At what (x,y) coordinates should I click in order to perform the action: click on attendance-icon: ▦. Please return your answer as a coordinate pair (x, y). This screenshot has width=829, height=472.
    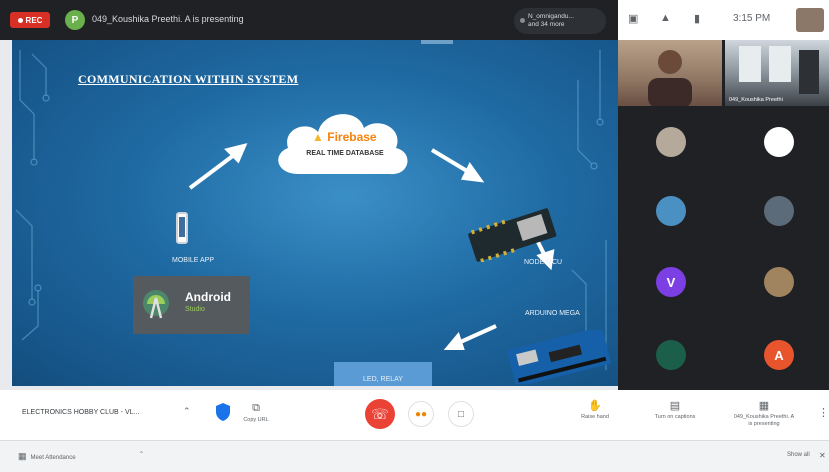
    Looking at the image, I should click on (22, 456).